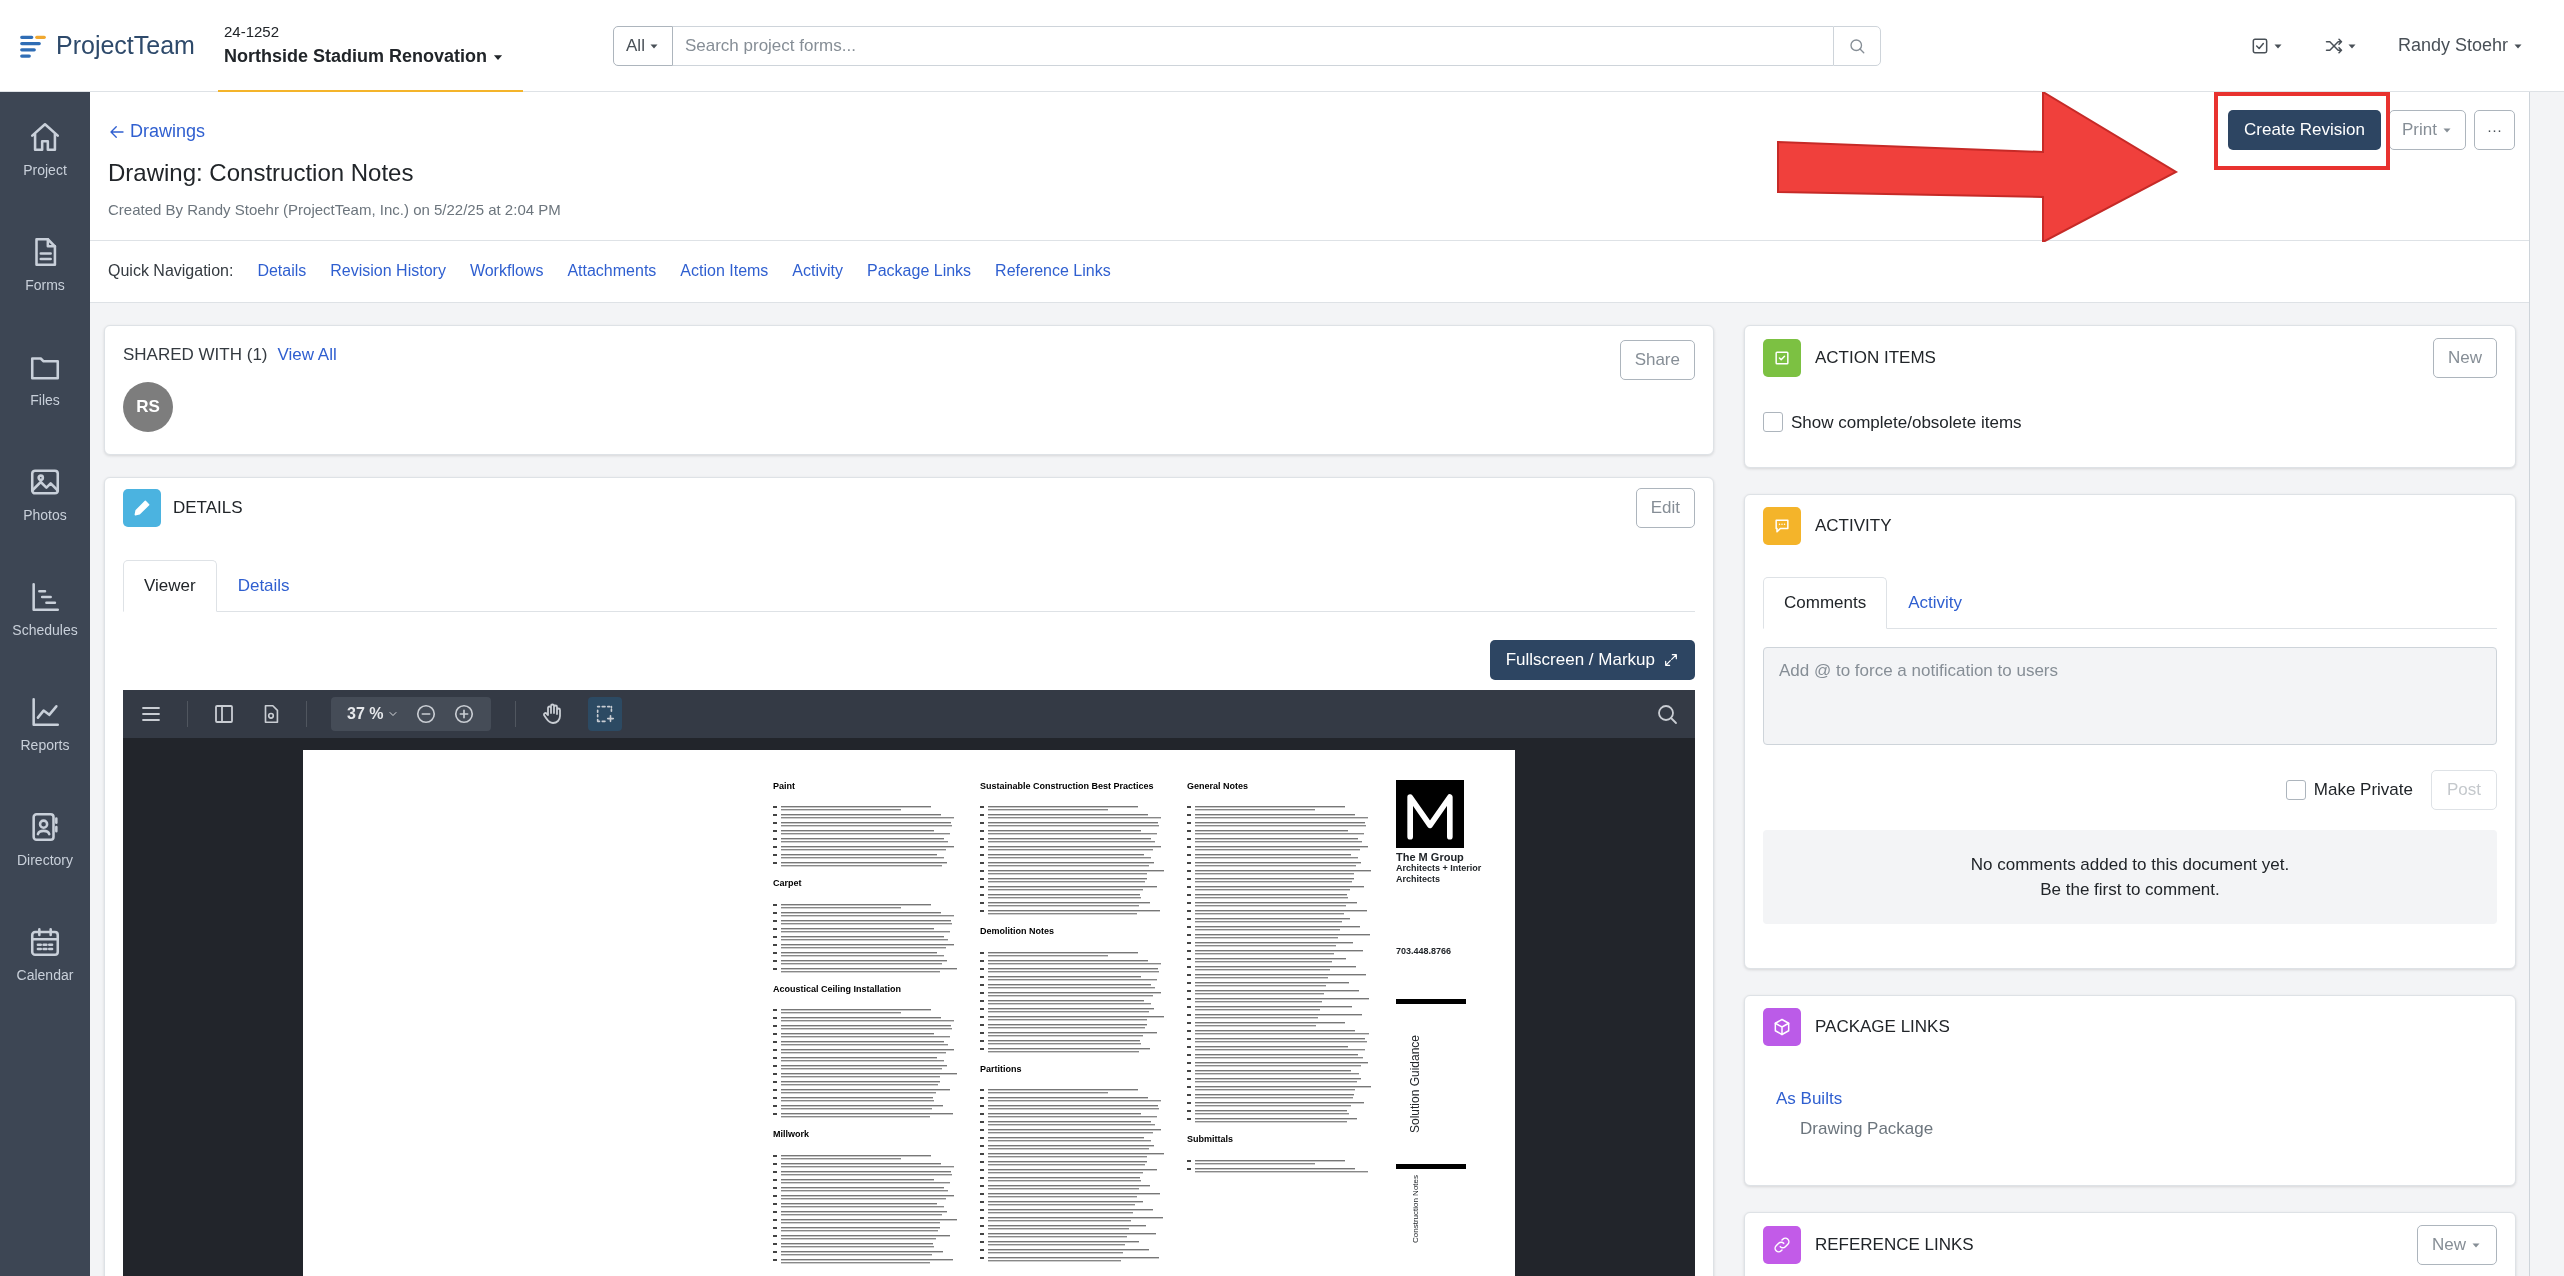 Image resolution: width=2564 pixels, height=1276 pixels. Describe the element at coordinates (45, 380) in the screenshot. I see `sidebar-item: Files` at that location.